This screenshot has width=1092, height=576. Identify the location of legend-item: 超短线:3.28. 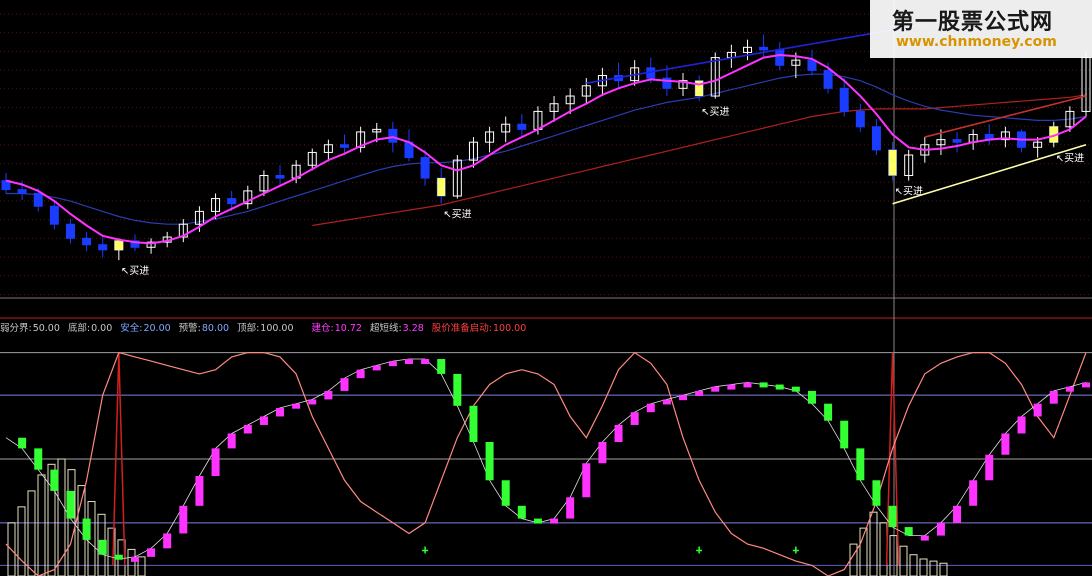
(399, 328).